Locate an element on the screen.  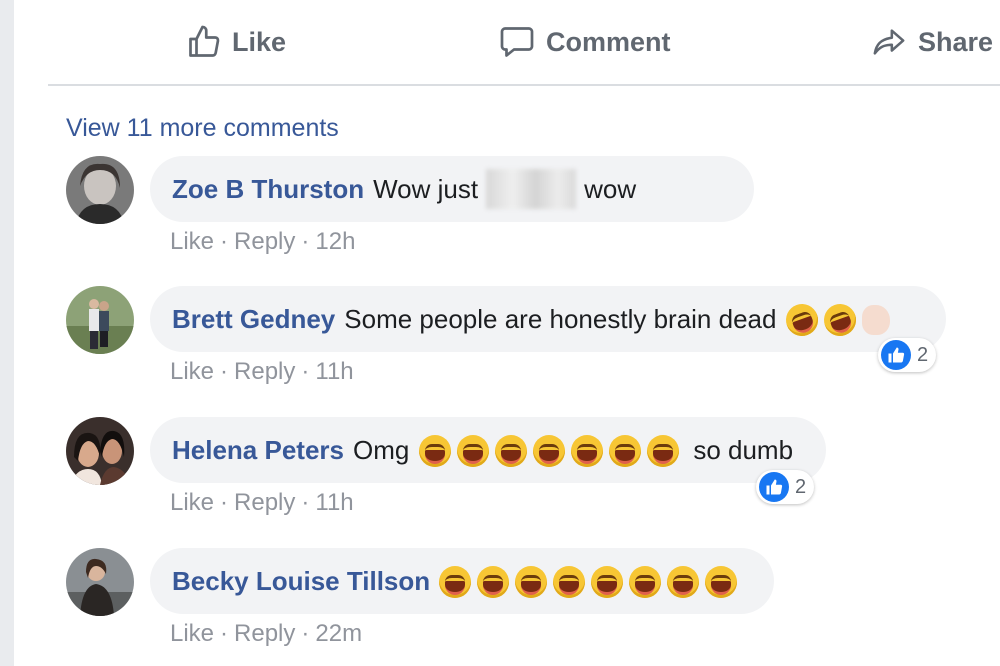
like-label: Like is located at coordinates (259, 41).